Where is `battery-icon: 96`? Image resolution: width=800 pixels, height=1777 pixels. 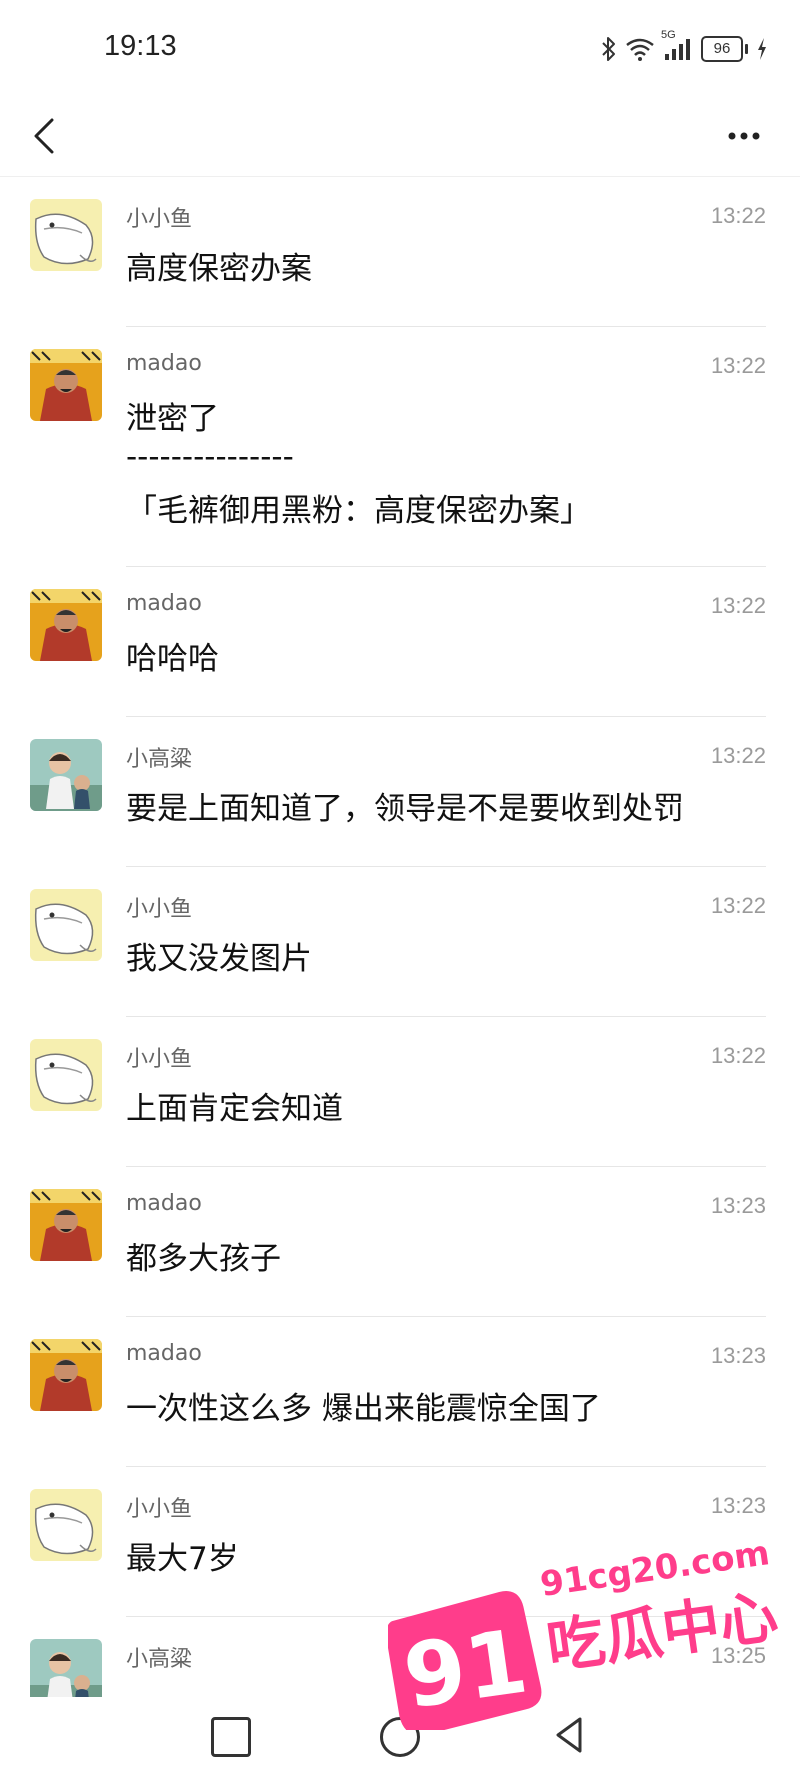
battery-icon: 96 is located at coordinates (724, 49).